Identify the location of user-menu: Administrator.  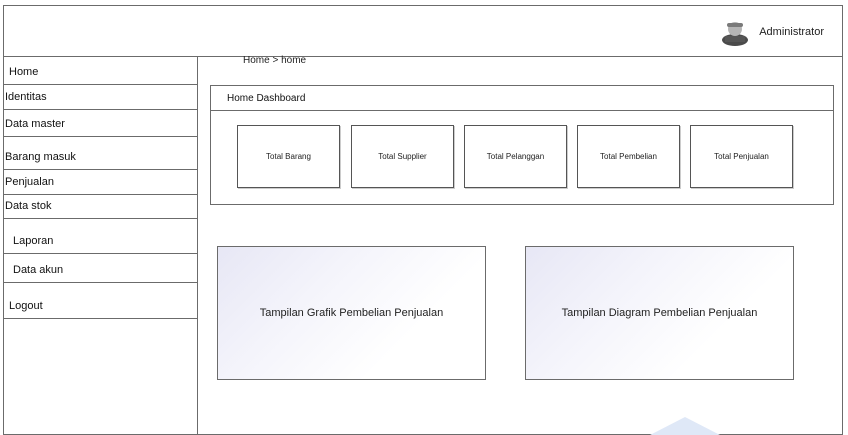
(771, 32).